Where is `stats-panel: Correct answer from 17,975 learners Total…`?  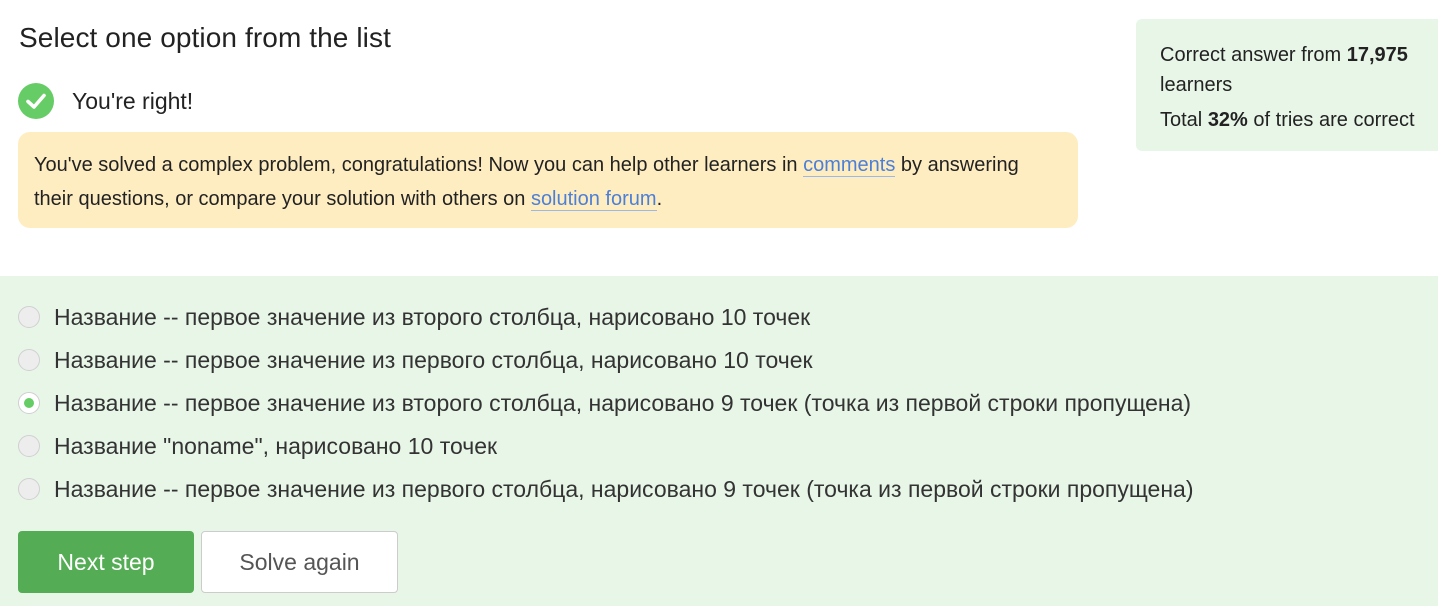
stats-panel: Correct answer from 17,975 learners Total… is located at coordinates (1287, 85).